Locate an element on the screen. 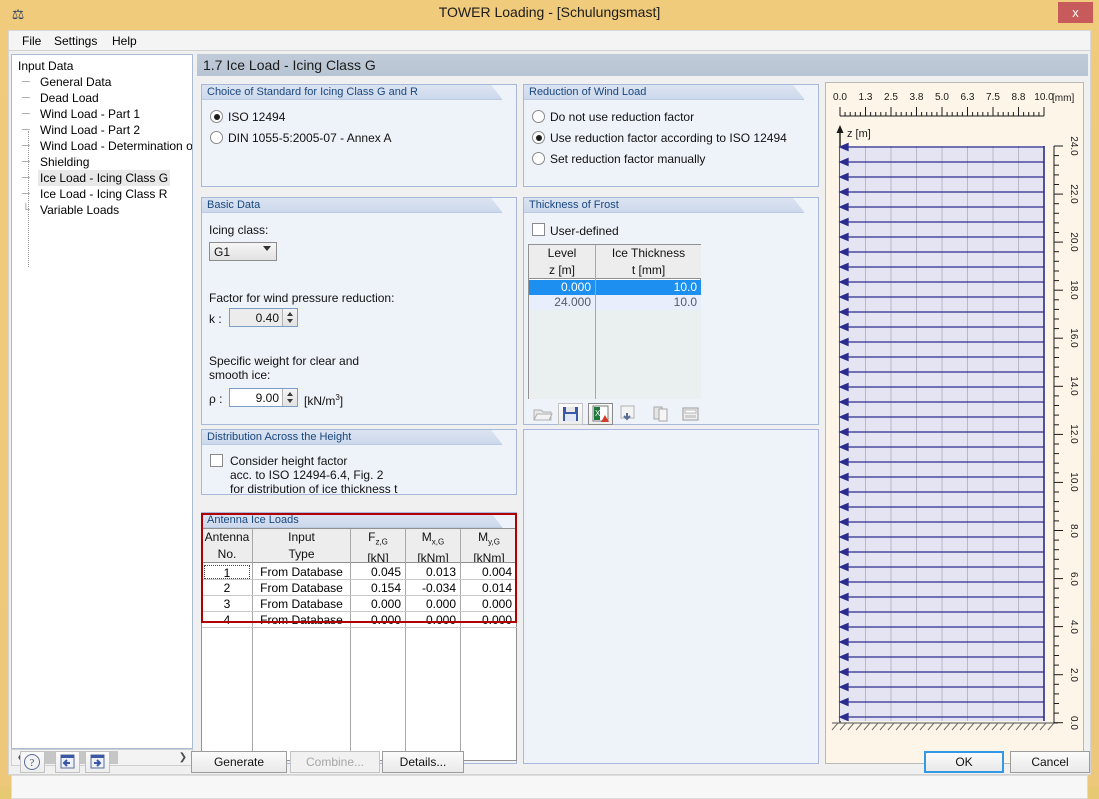  antenna-row2-mx: -0.034 is located at coordinates (433, 588).